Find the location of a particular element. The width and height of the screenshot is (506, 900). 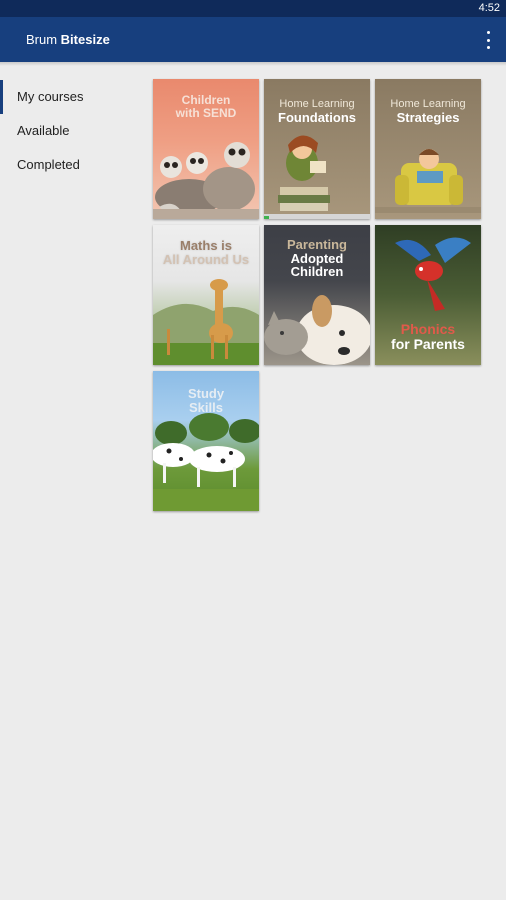

side-nav: My courses Available Completed is located at coordinates (75, 131).